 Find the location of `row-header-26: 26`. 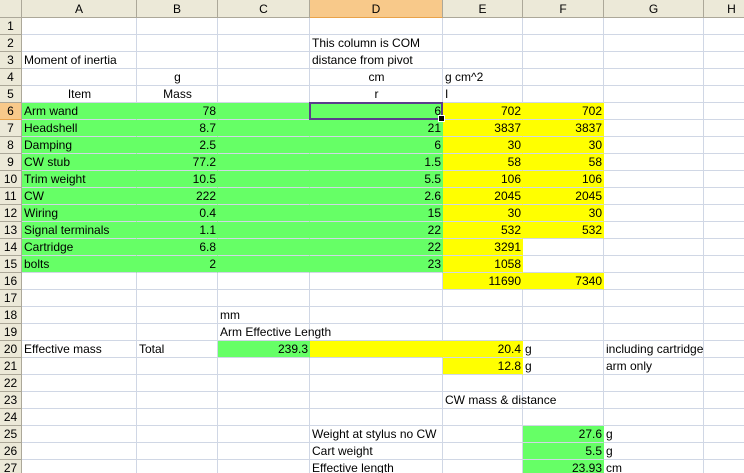

row-header-26: 26 is located at coordinates (11, 451).